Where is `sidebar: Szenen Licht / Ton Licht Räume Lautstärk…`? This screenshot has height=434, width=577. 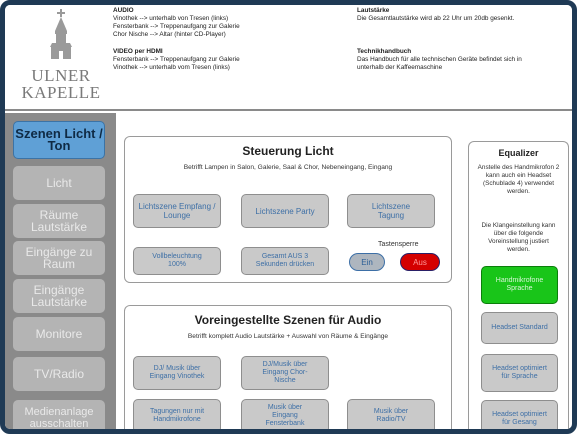
sidebar: Szenen Licht / Ton Licht Räume Lautstärk… is located at coordinates (60, 271).